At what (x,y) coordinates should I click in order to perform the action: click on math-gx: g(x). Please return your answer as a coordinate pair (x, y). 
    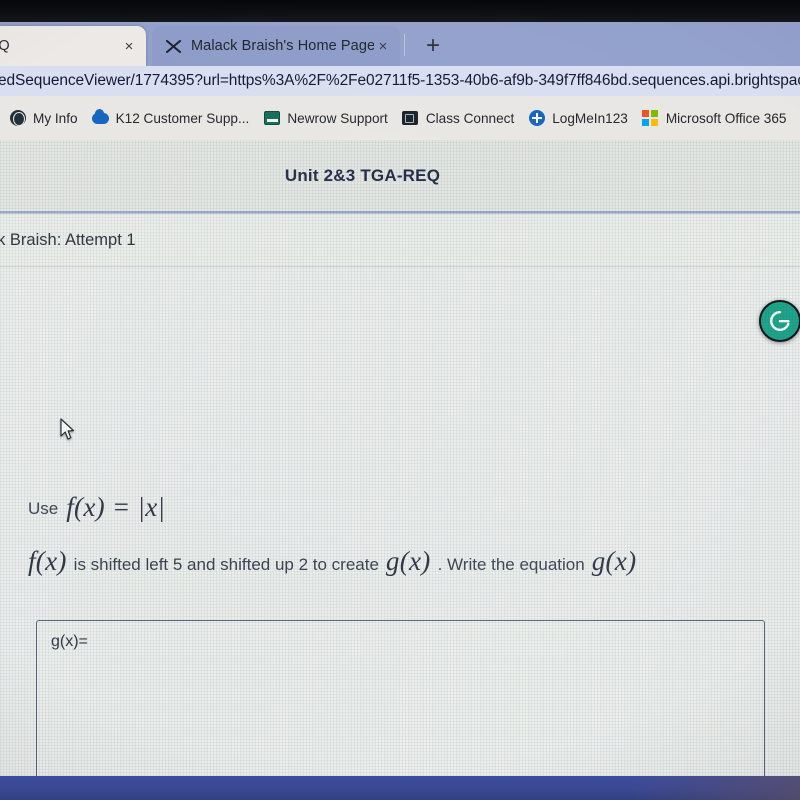
    Looking at the image, I should click on (408, 561).